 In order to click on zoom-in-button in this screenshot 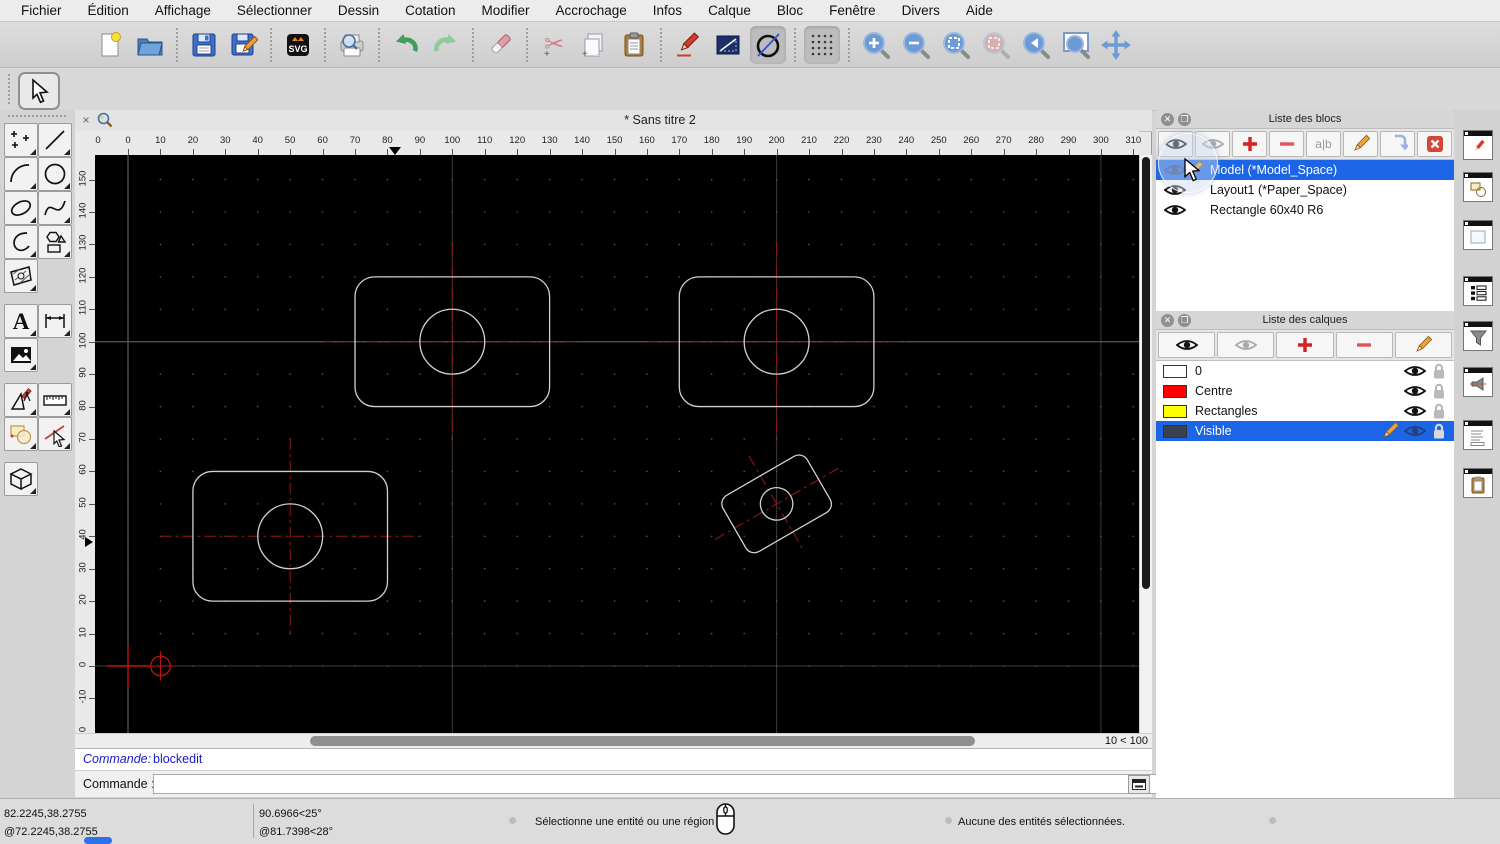, I will do `click(876, 45)`.